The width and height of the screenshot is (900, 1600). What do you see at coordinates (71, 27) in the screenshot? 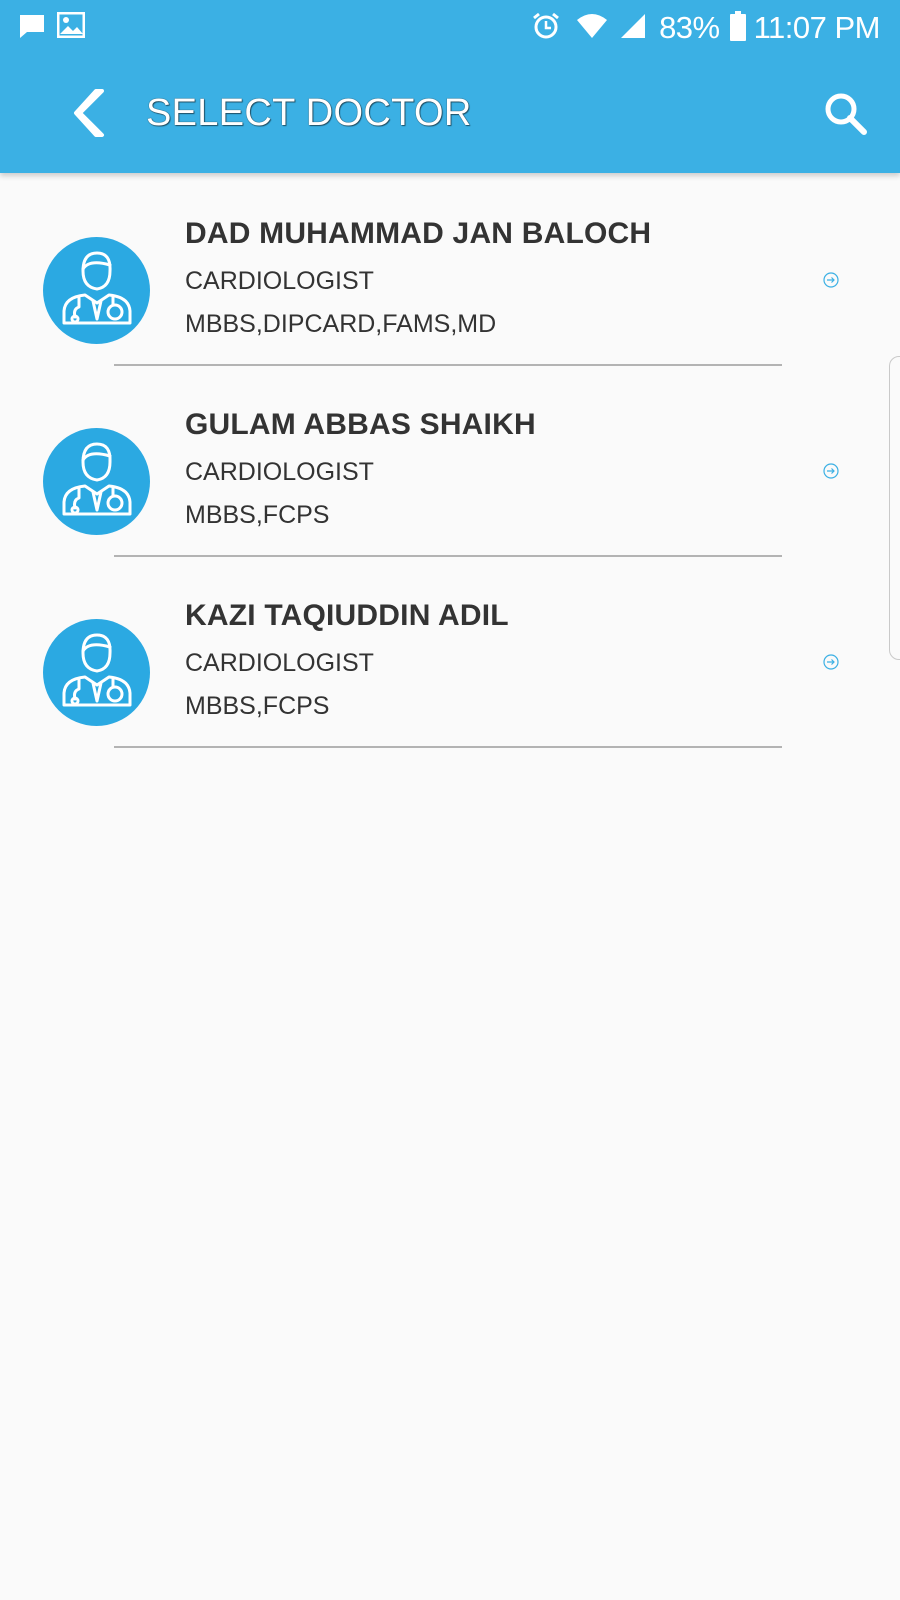
I see `image-icon` at bounding box center [71, 27].